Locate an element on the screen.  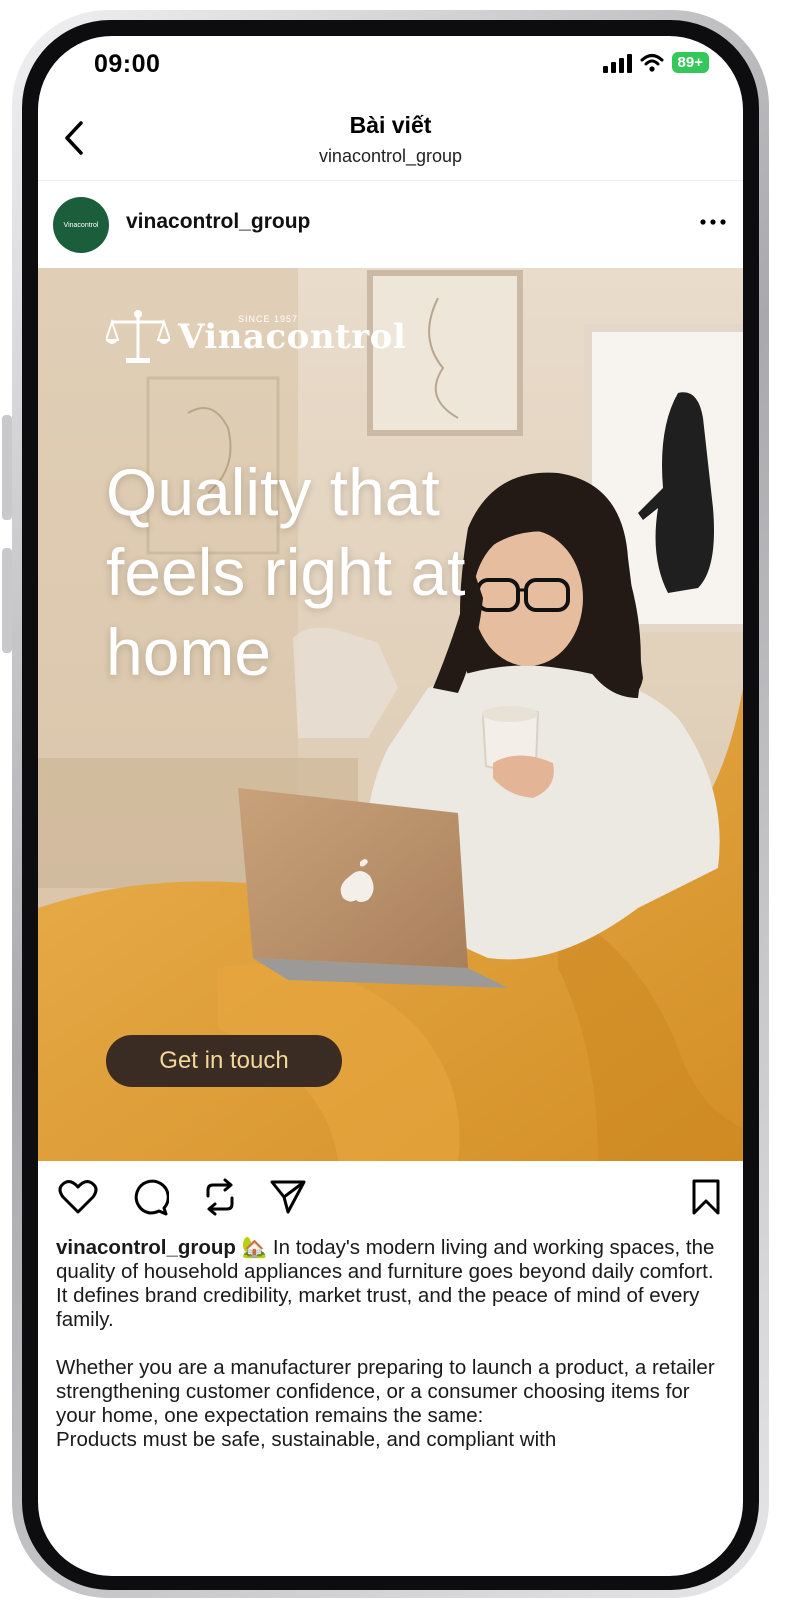
post-actions is located at coordinates (390, 1195).